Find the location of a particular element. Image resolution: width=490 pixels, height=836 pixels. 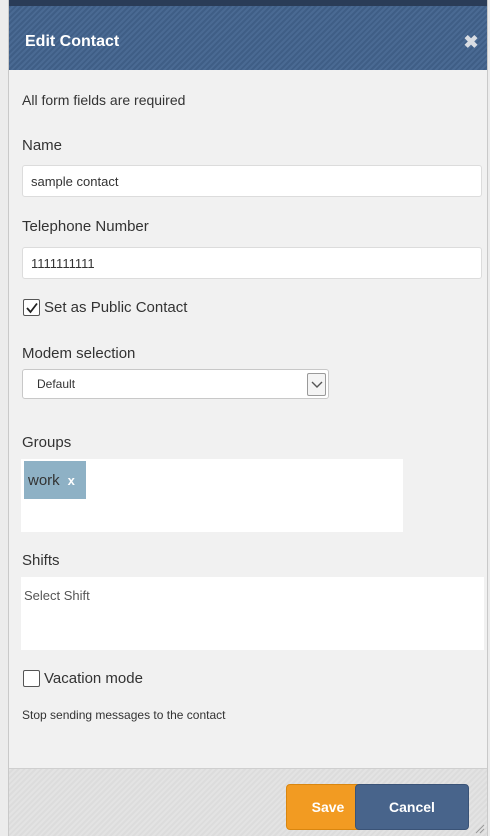

group-tag: work x is located at coordinates (55, 480).